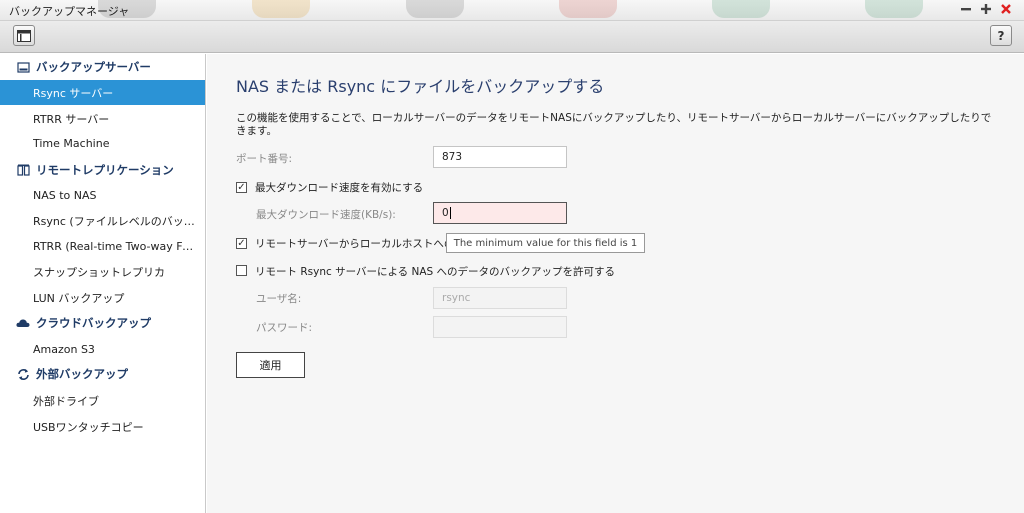  I want to click on validation-tooltip: The minimum value for this field is 1, so click(545, 243).